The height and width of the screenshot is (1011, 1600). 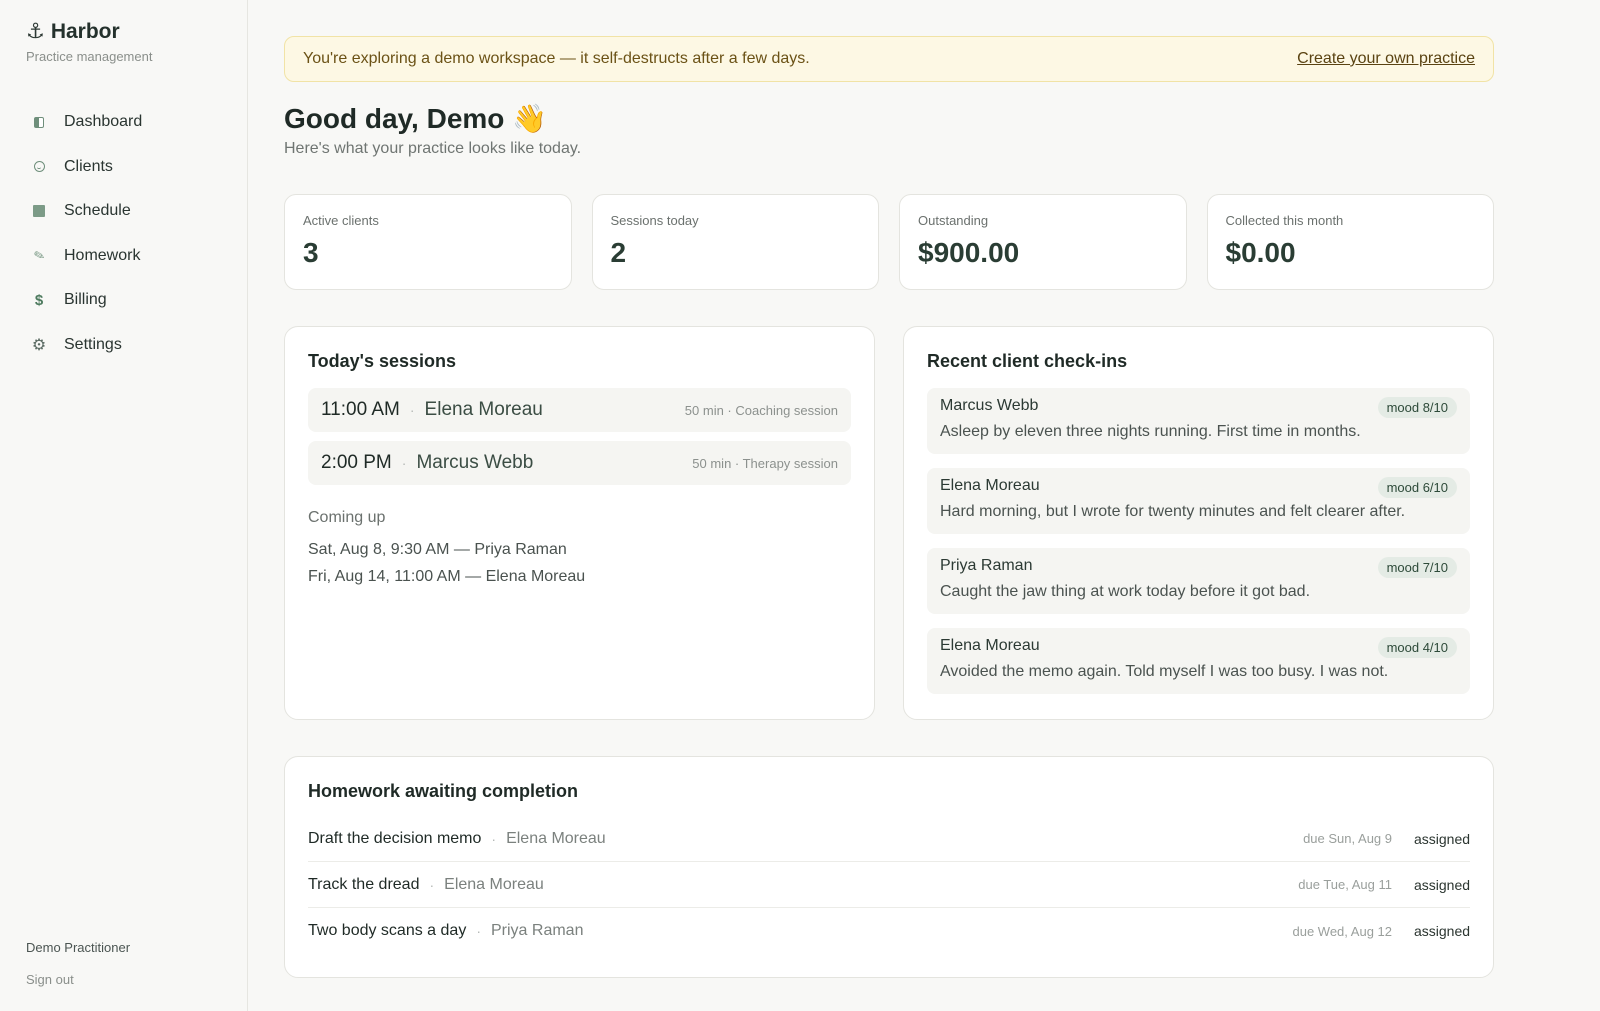 I want to click on stat-card-outstanding: Outstanding $900.00, so click(x=1043, y=242).